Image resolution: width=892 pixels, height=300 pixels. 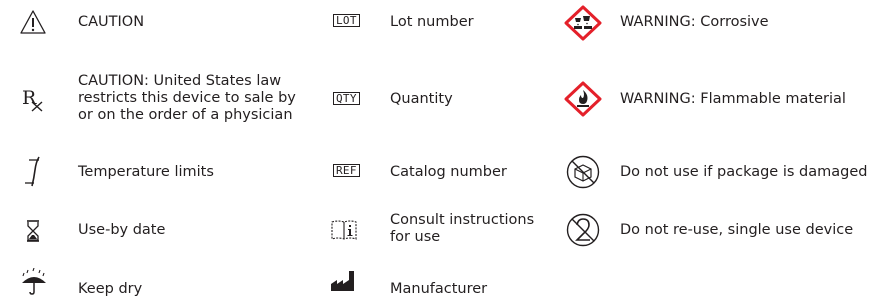 I want to click on rx-label-line-1: CAUTION: United States law, so click(x=180, y=81).